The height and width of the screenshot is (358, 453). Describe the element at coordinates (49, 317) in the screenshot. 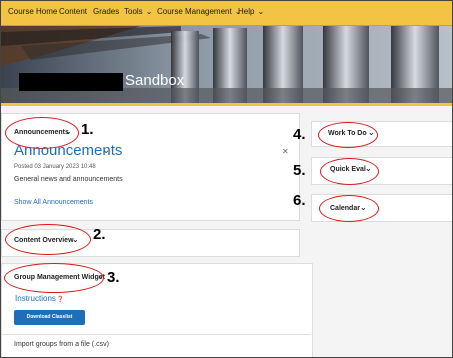

I see `download-classlist-button: Download Classlist` at that location.